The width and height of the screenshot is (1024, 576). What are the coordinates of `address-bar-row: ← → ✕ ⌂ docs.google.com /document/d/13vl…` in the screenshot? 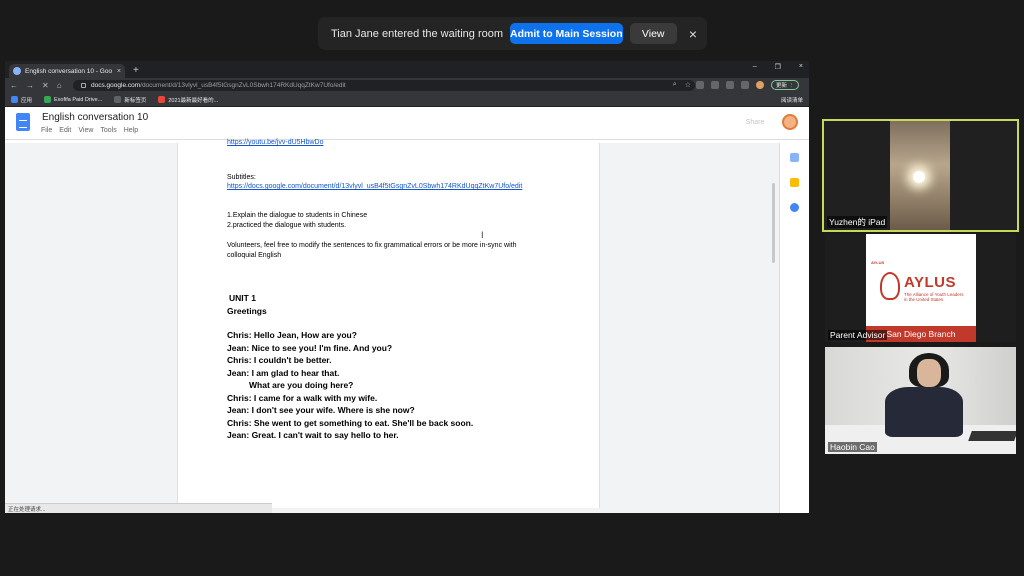 It's located at (407, 85).